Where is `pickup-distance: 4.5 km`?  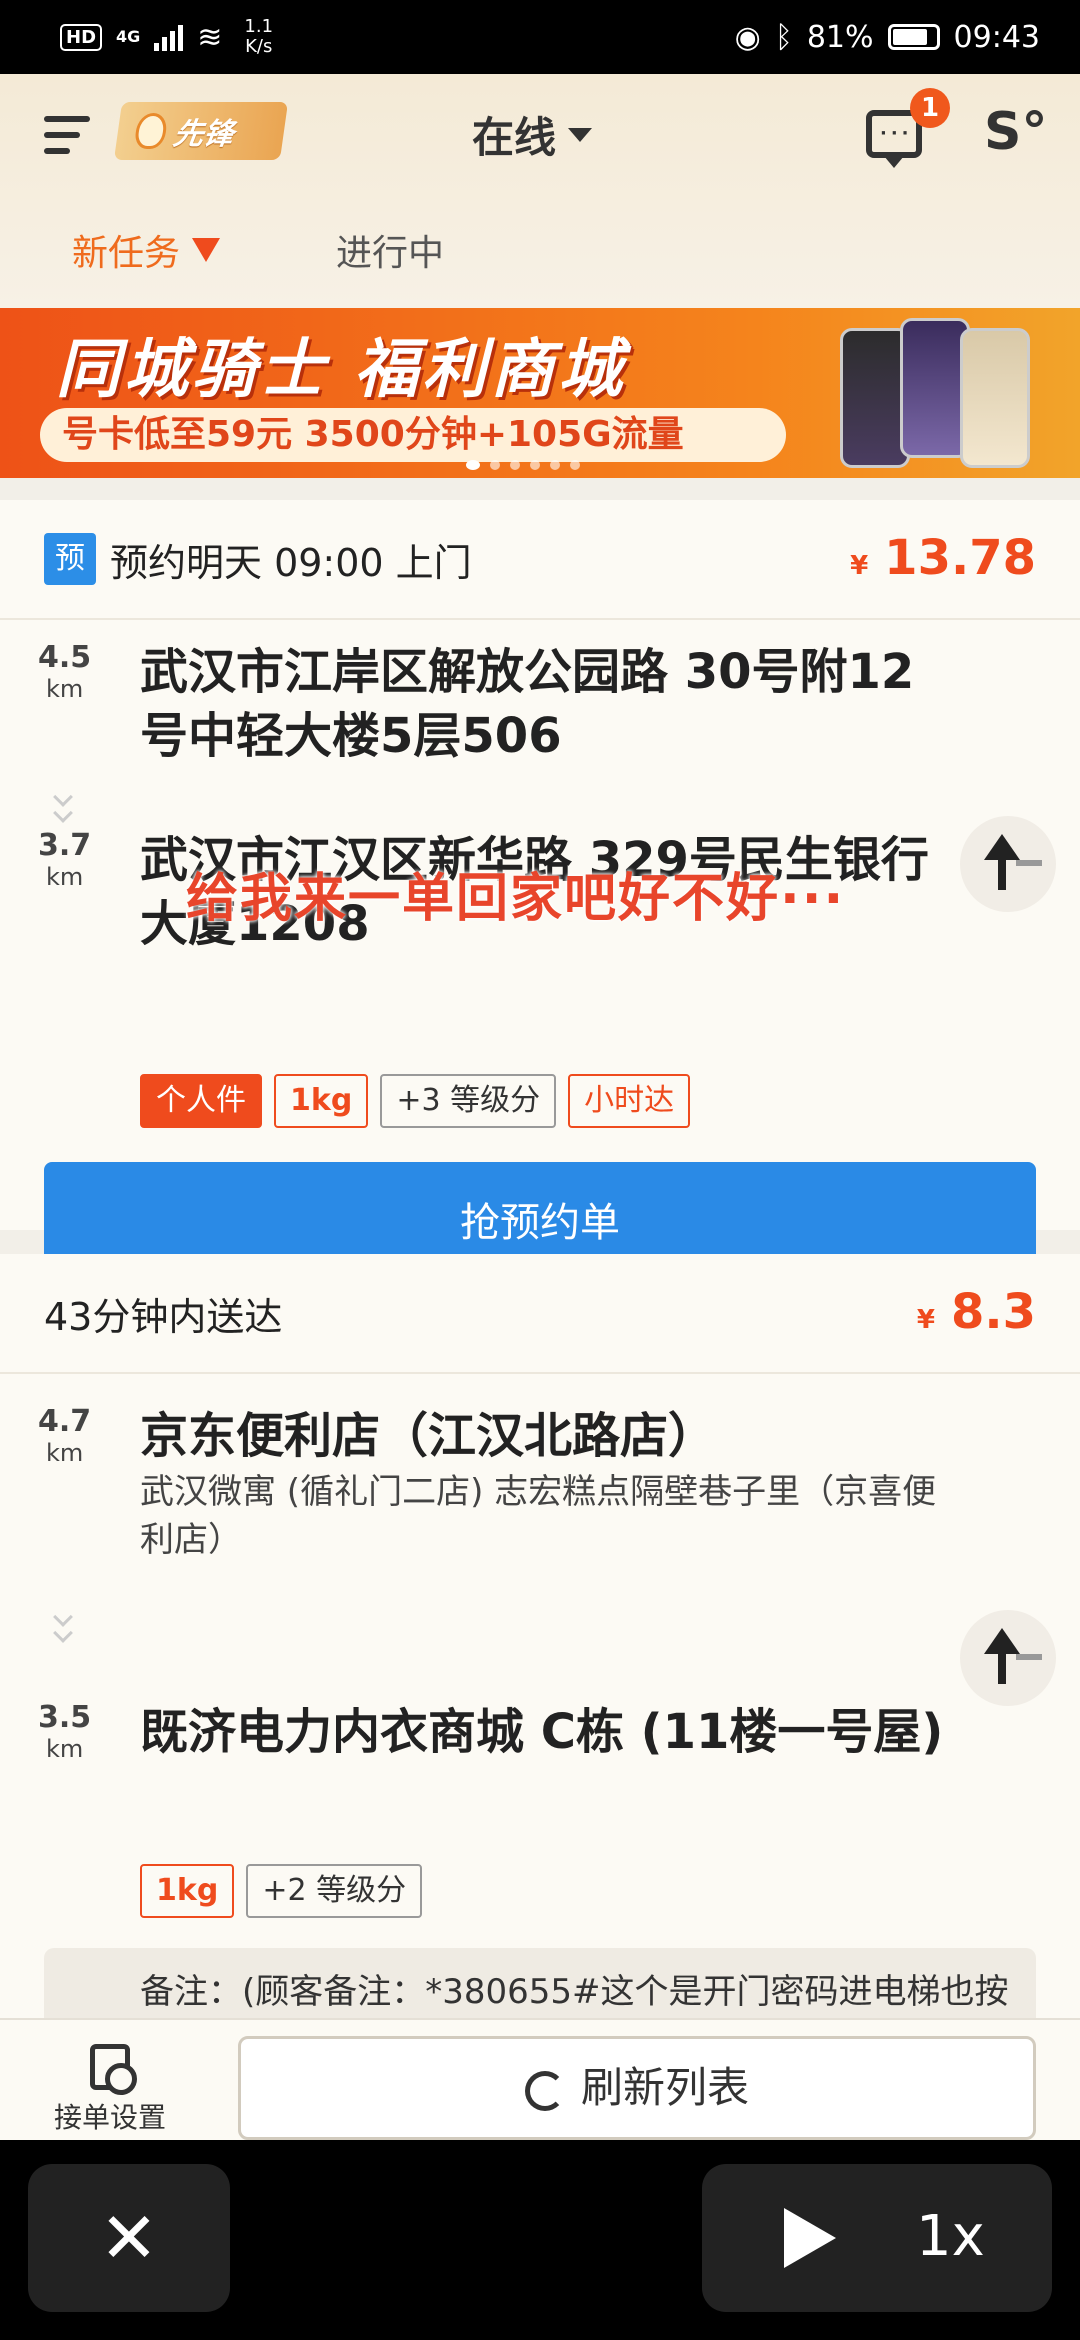 pickup-distance: 4.5 km is located at coordinates (64, 671).